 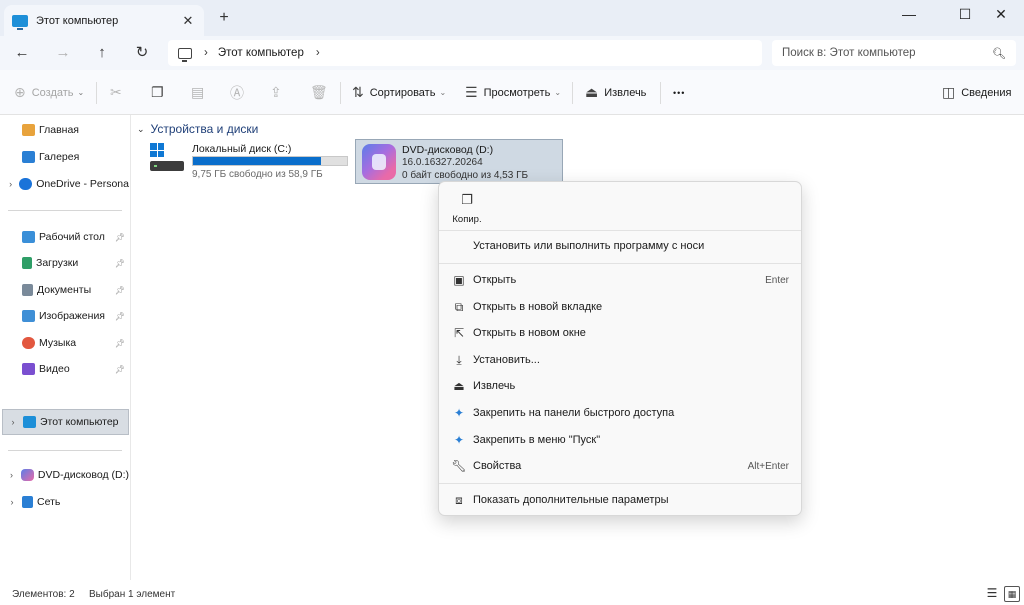 I want to click on tab-close-button: ✕, so click(x=188, y=21).